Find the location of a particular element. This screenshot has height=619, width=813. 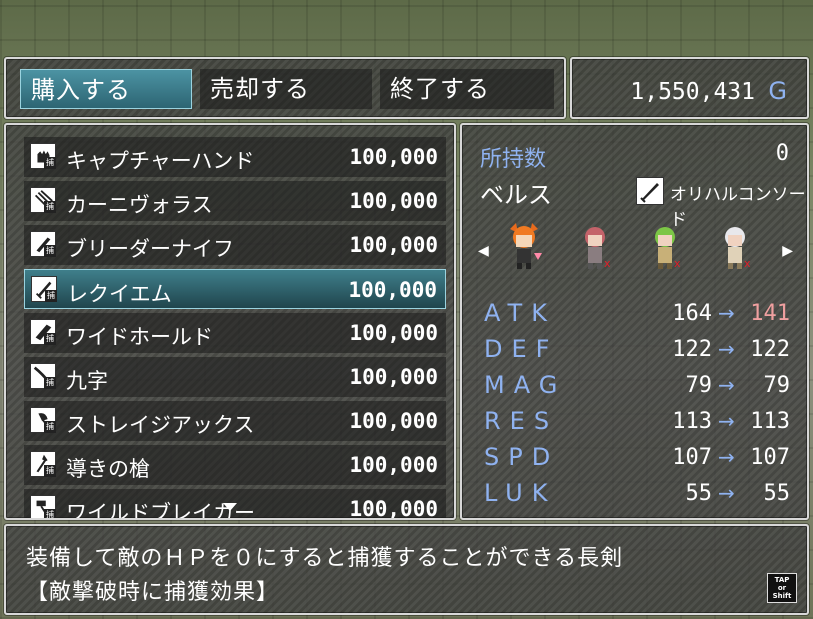

item-row: 捕レクイエム 100,000 is located at coordinates (235, 289).